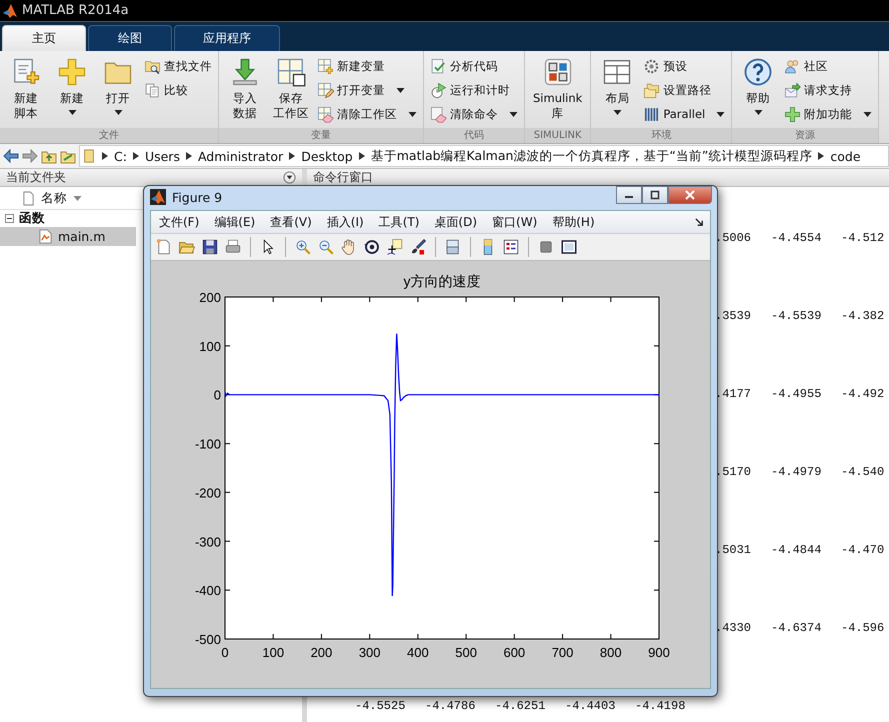 This screenshot has width=889, height=722. Describe the element at coordinates (511, 247) in the screenshot. I see `legend-icon` at that location.